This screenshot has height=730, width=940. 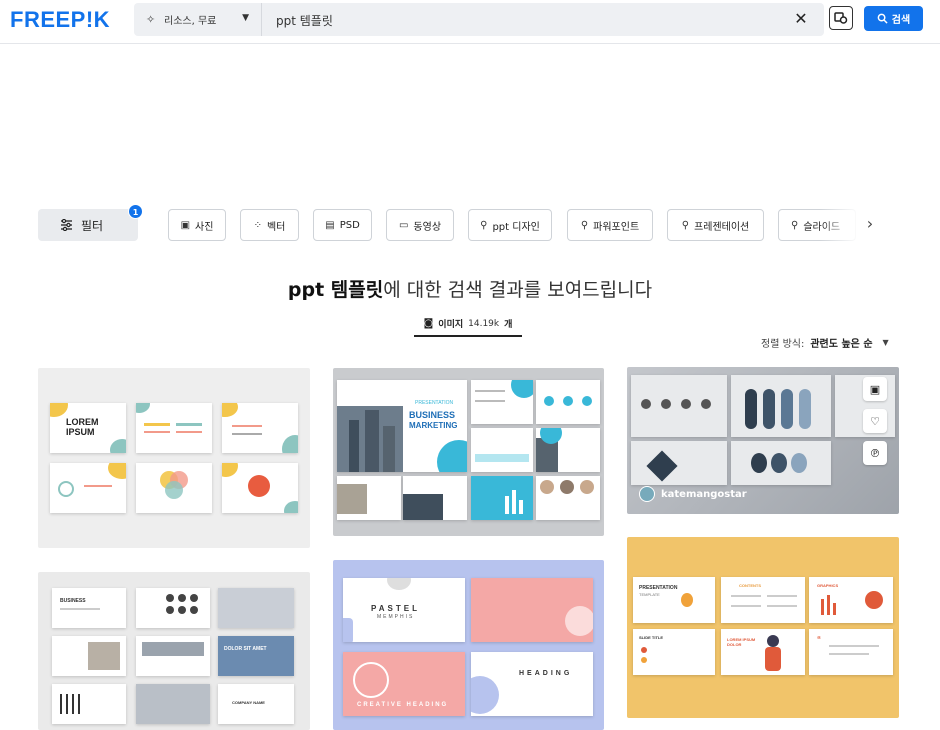 What do you see at coordinates (434, 403) in the screenshot?
I see `slide-tag: PRESENTATION` at bounding box center [434, 403].